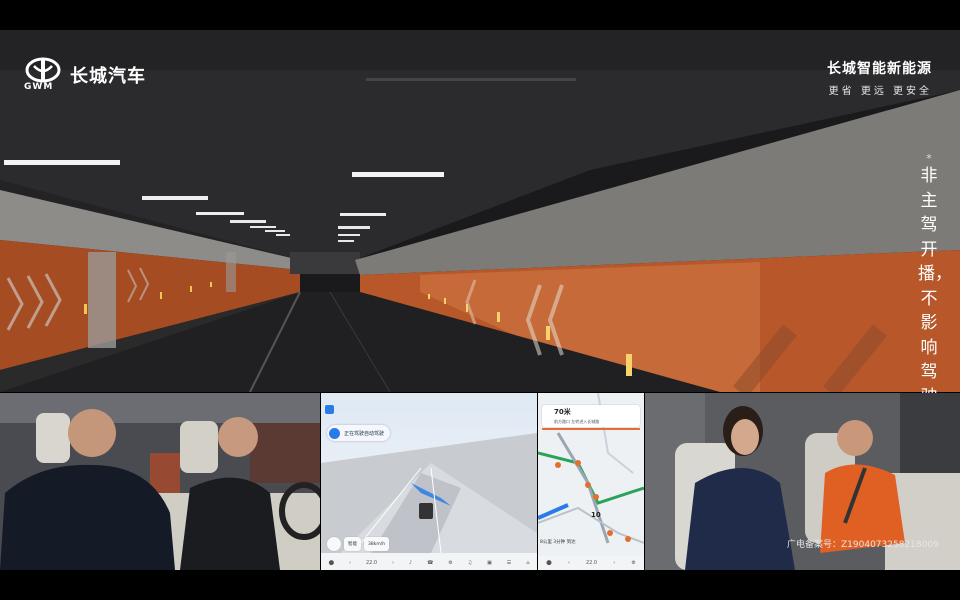 This screenshot has width=960, height=600. What do you see at coordinates (352, 544) in the screenshot?
I see `adas-mode-button: 智能` at bounding box center [352, 544].